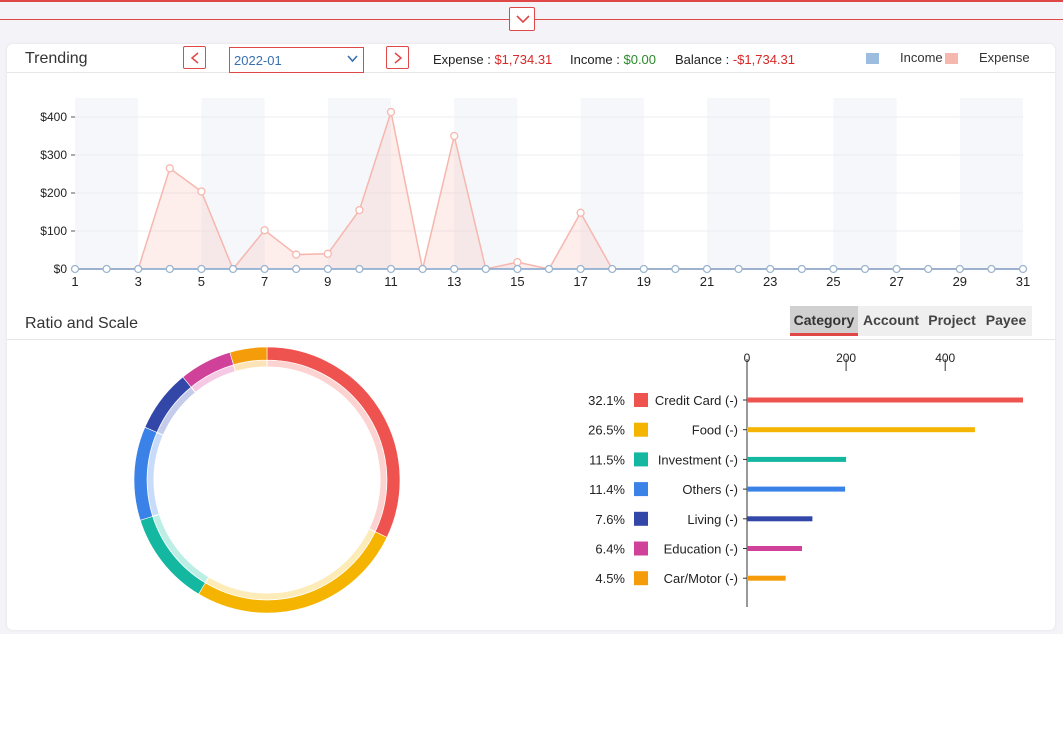 The height and width of the screenshot is (755, 1063). Describe the element at coordinates (945, 358) in the screenshot. I see `bar-x-tick-label: 400` at that location.